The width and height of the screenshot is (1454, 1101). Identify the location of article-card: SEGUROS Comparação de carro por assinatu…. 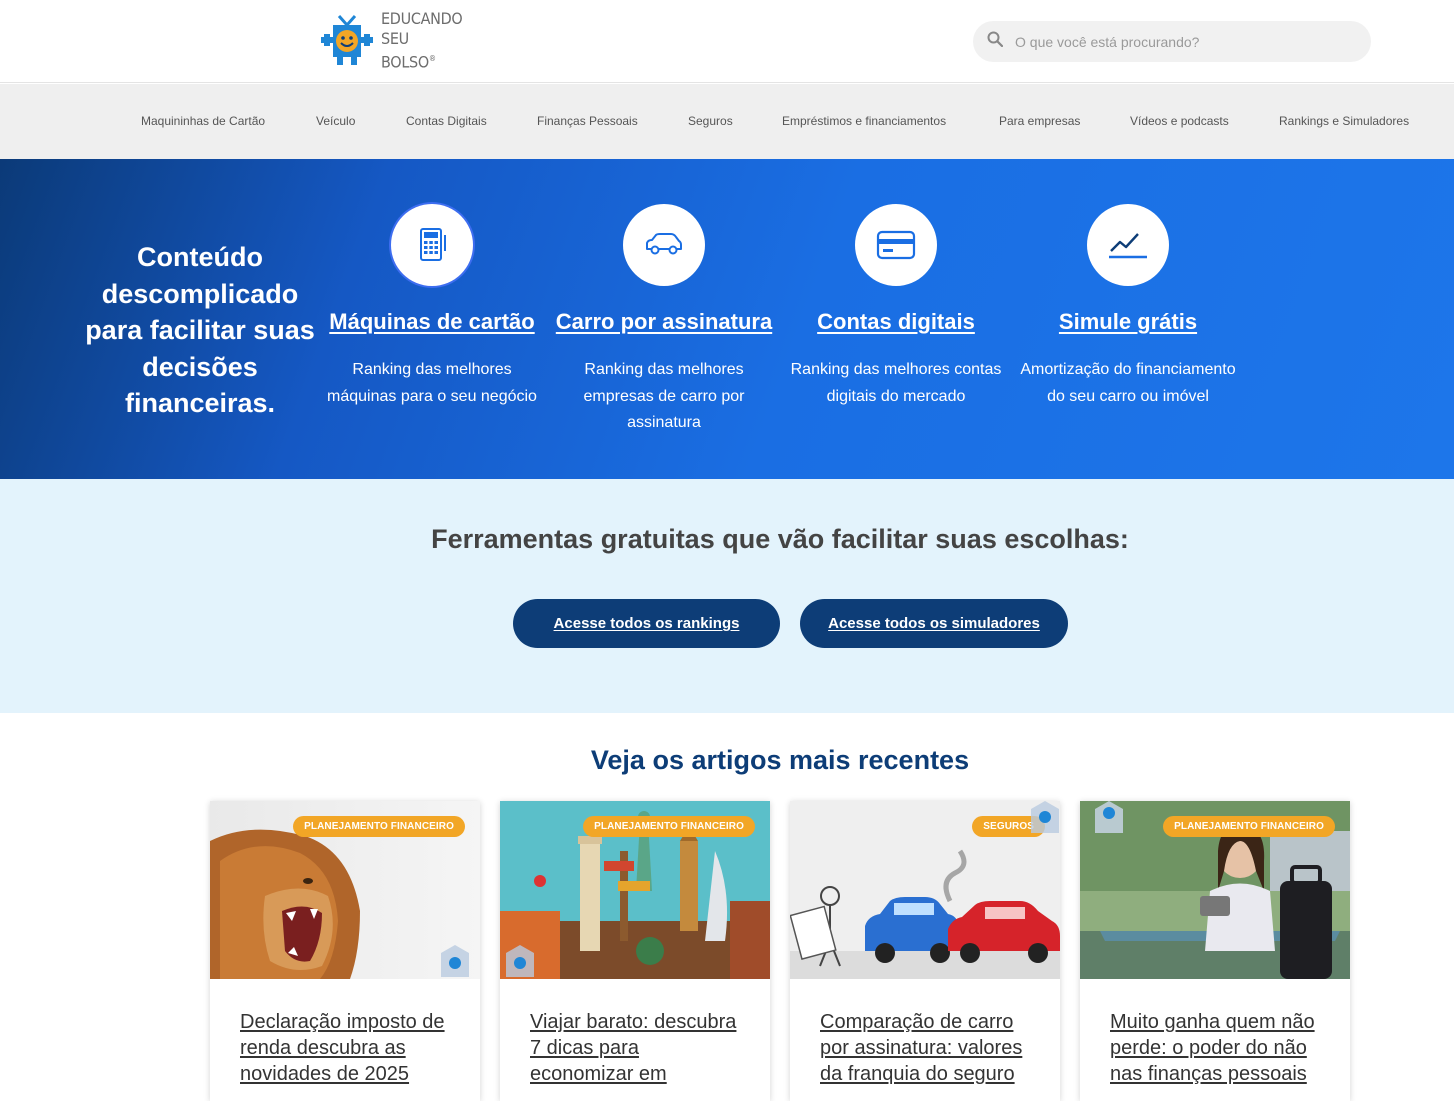
(925, 951).